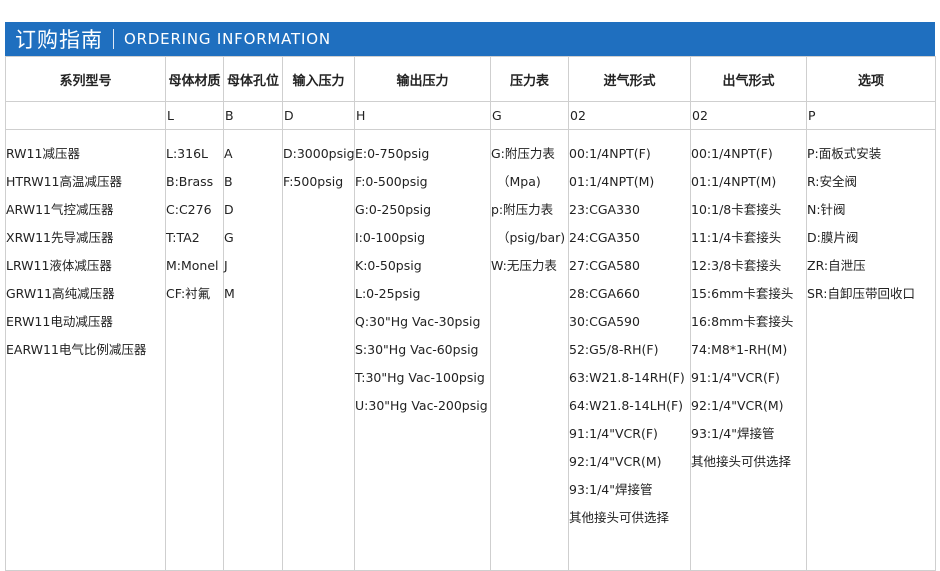  What do you see at coordinates (736, 265) in the screenshot?
I see `list-item: 12:3/8卡套接头` at bounding box center [736, 265].